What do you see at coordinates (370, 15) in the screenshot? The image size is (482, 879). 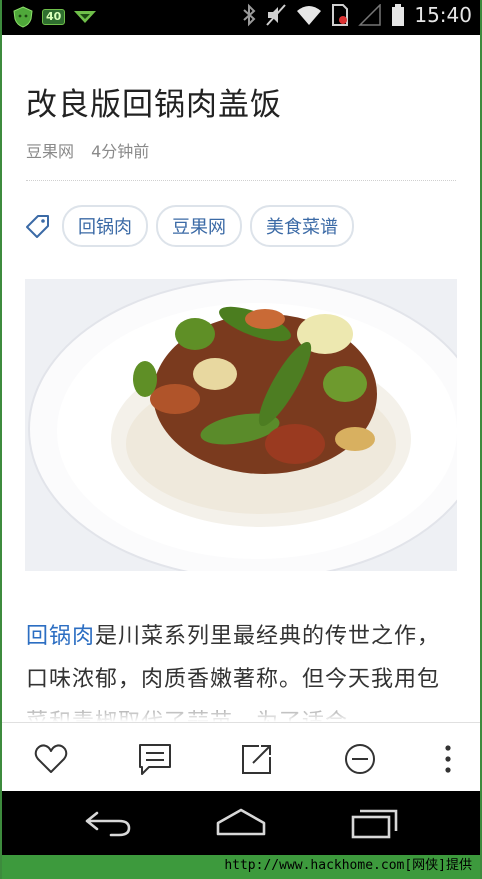 I see `signal-icon` at bounding box center [370, 15].